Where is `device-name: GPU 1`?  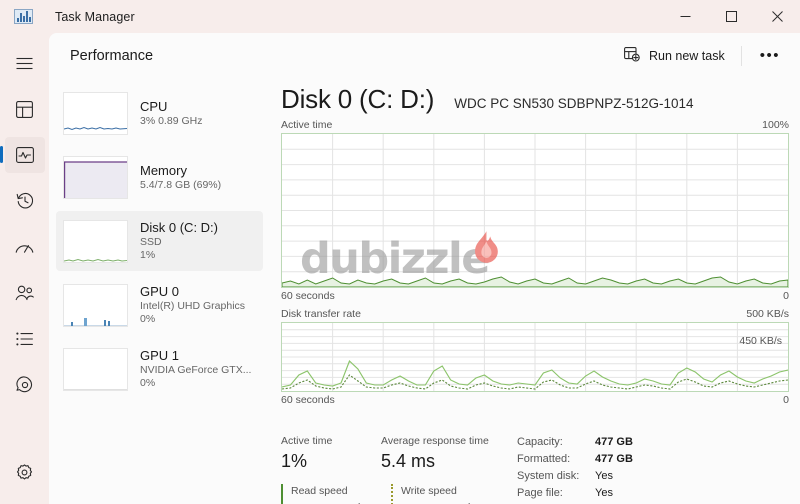 device-name: GPU 1 is located at coordinates (160, 355).